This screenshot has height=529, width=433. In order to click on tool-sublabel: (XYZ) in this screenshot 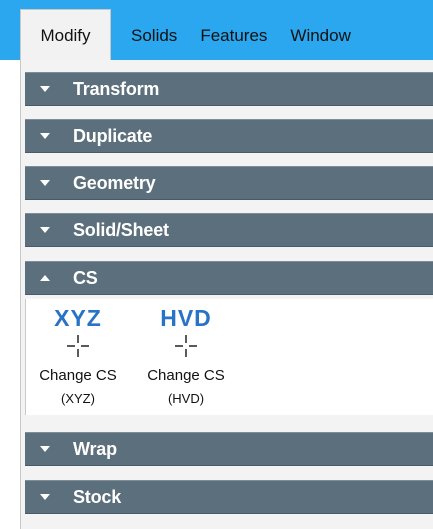, I will do `click(78, 398)`.